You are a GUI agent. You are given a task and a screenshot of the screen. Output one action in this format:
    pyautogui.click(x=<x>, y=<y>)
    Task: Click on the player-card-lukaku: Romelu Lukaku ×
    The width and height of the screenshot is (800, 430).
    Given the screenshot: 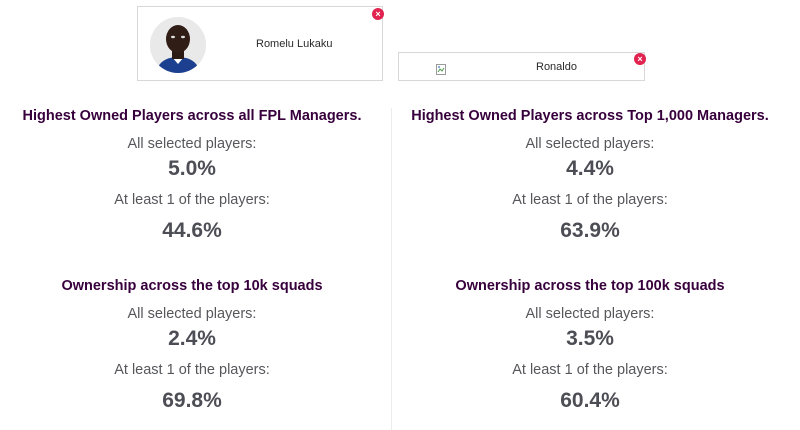 What is the action you would take?
    pyautogui.click(x=260, y=43)
    